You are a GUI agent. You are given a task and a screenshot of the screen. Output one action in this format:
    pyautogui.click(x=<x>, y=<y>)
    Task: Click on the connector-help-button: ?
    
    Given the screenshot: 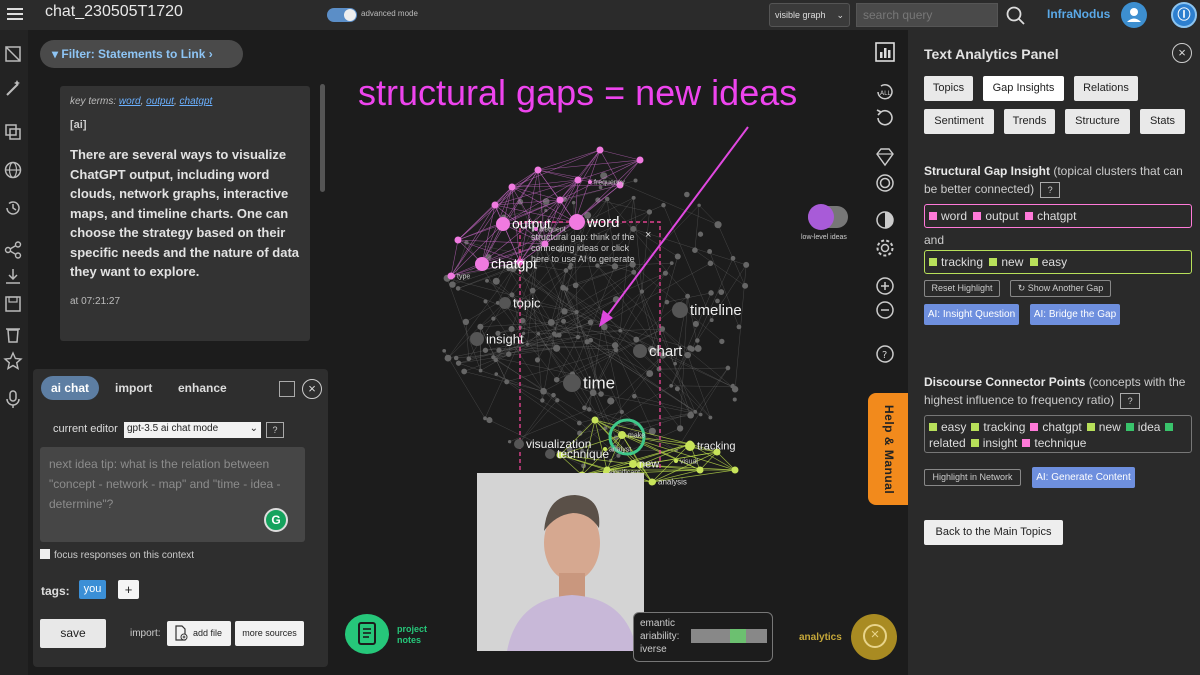 What is the action you would take?
    pyautogui.click(x=1130, y=401)
    